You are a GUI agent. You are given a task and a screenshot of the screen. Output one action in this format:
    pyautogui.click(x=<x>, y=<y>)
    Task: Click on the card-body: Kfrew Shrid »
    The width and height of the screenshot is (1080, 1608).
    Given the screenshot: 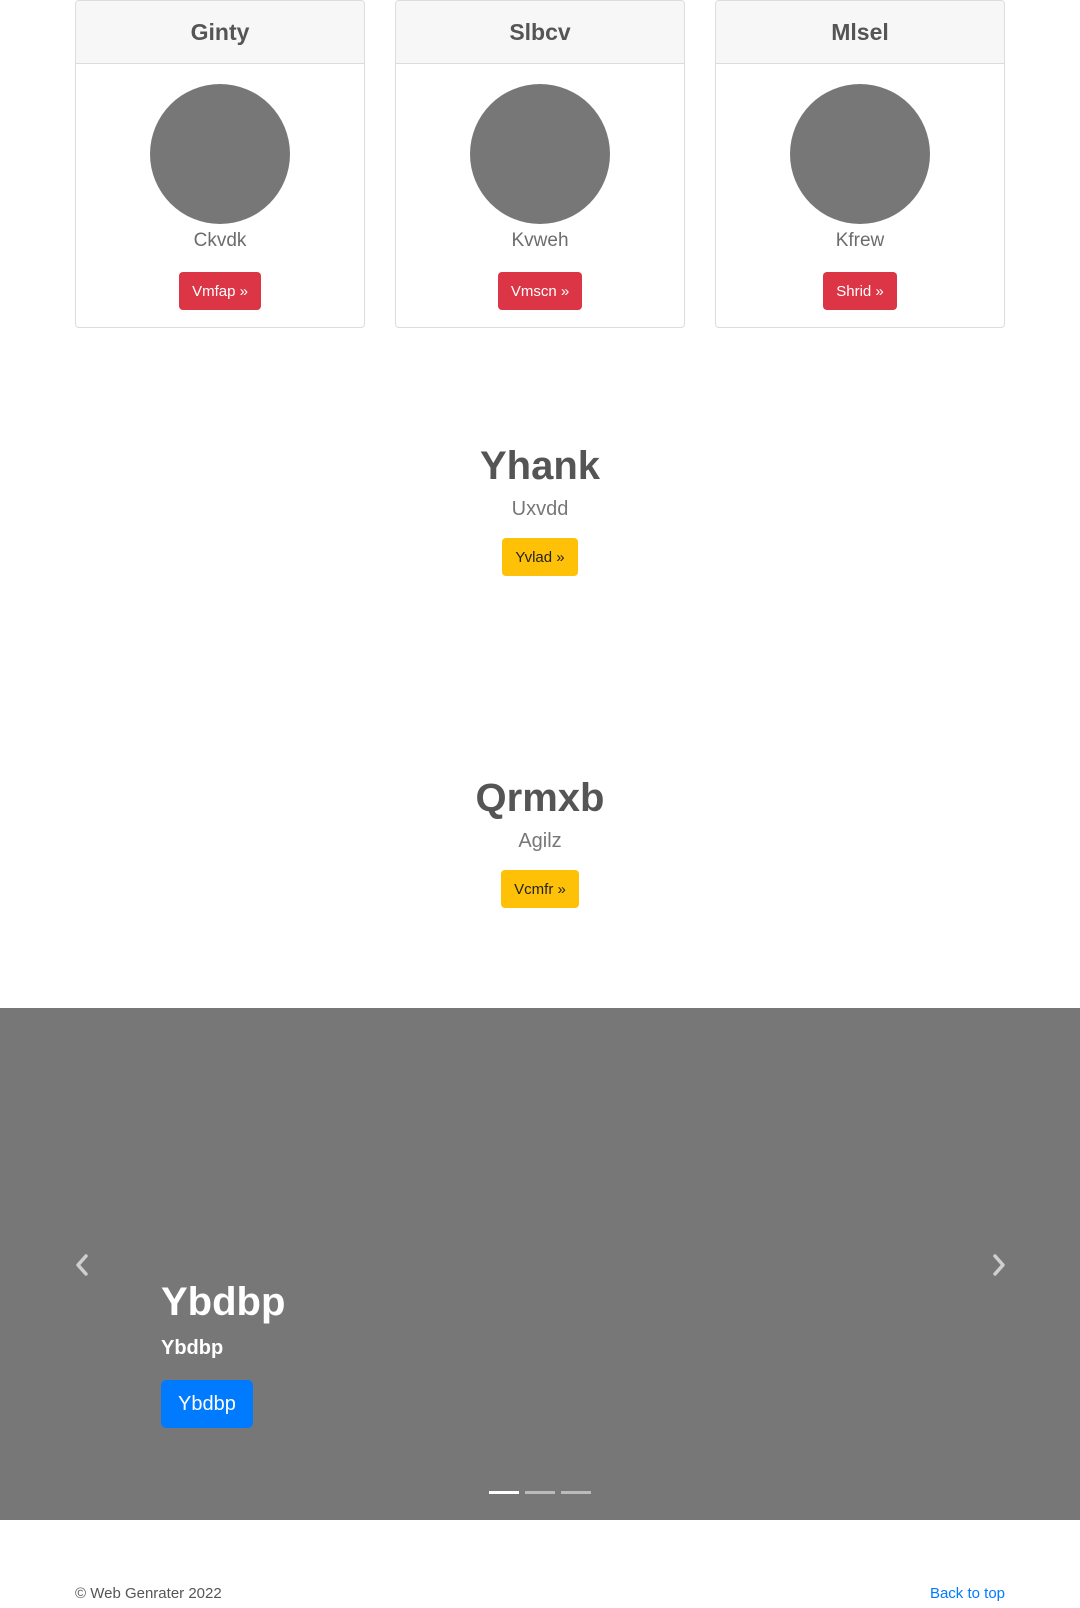 What is the action you would take?
    pyautogui.click(x=860, y=187)
    